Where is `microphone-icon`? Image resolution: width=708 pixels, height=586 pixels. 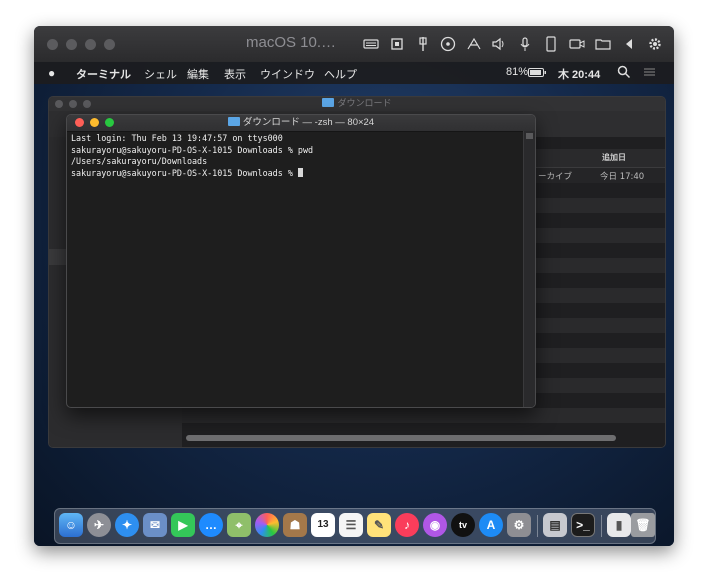
microphone-icon is located at coordinates (525, 44).